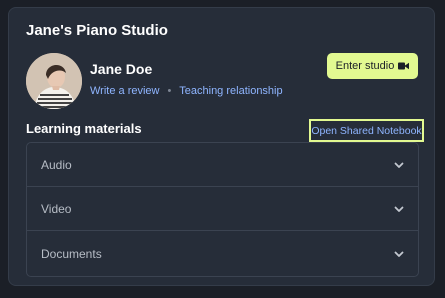  I want to click on video-camera-icon, so click(404, 66).